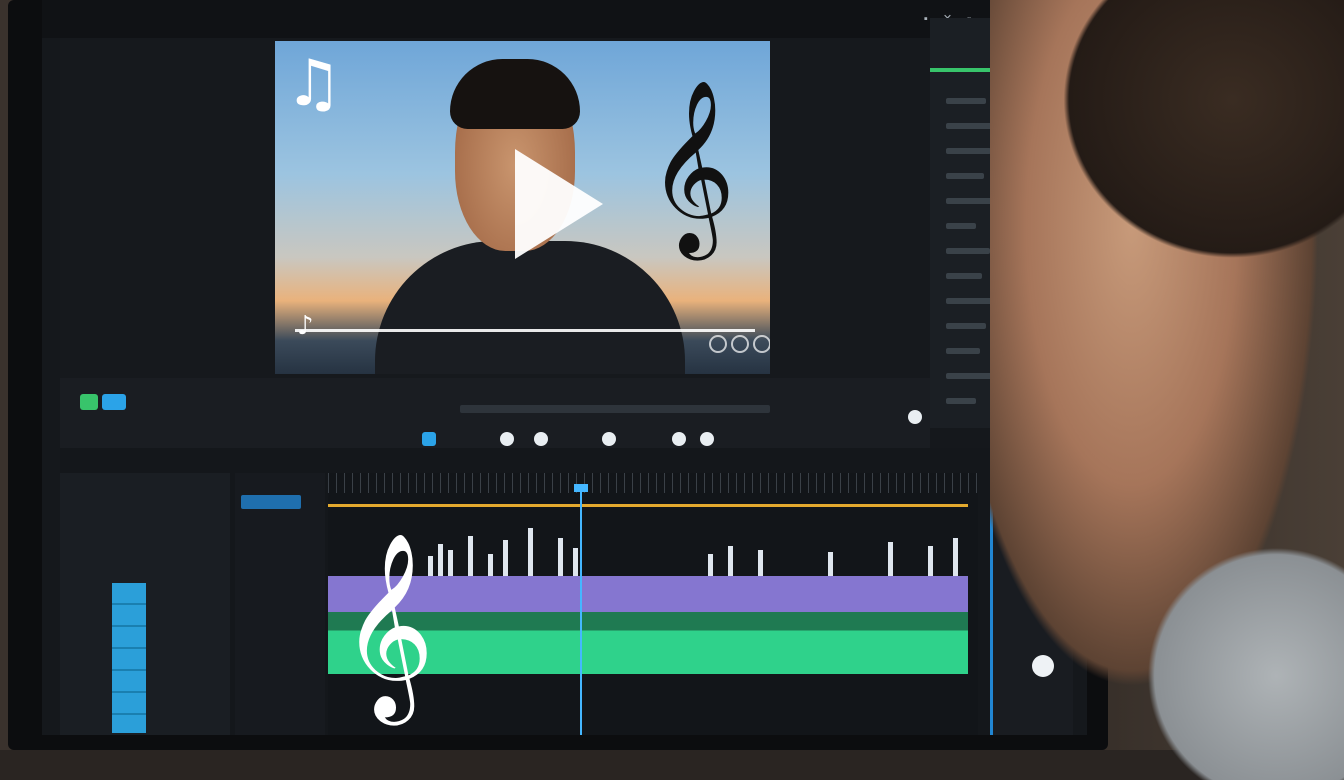 The height and width of the screenshot is (780, 1344). Describe the element at coordinates (89, 402) in the screenshot. I see `record-button` at that location.